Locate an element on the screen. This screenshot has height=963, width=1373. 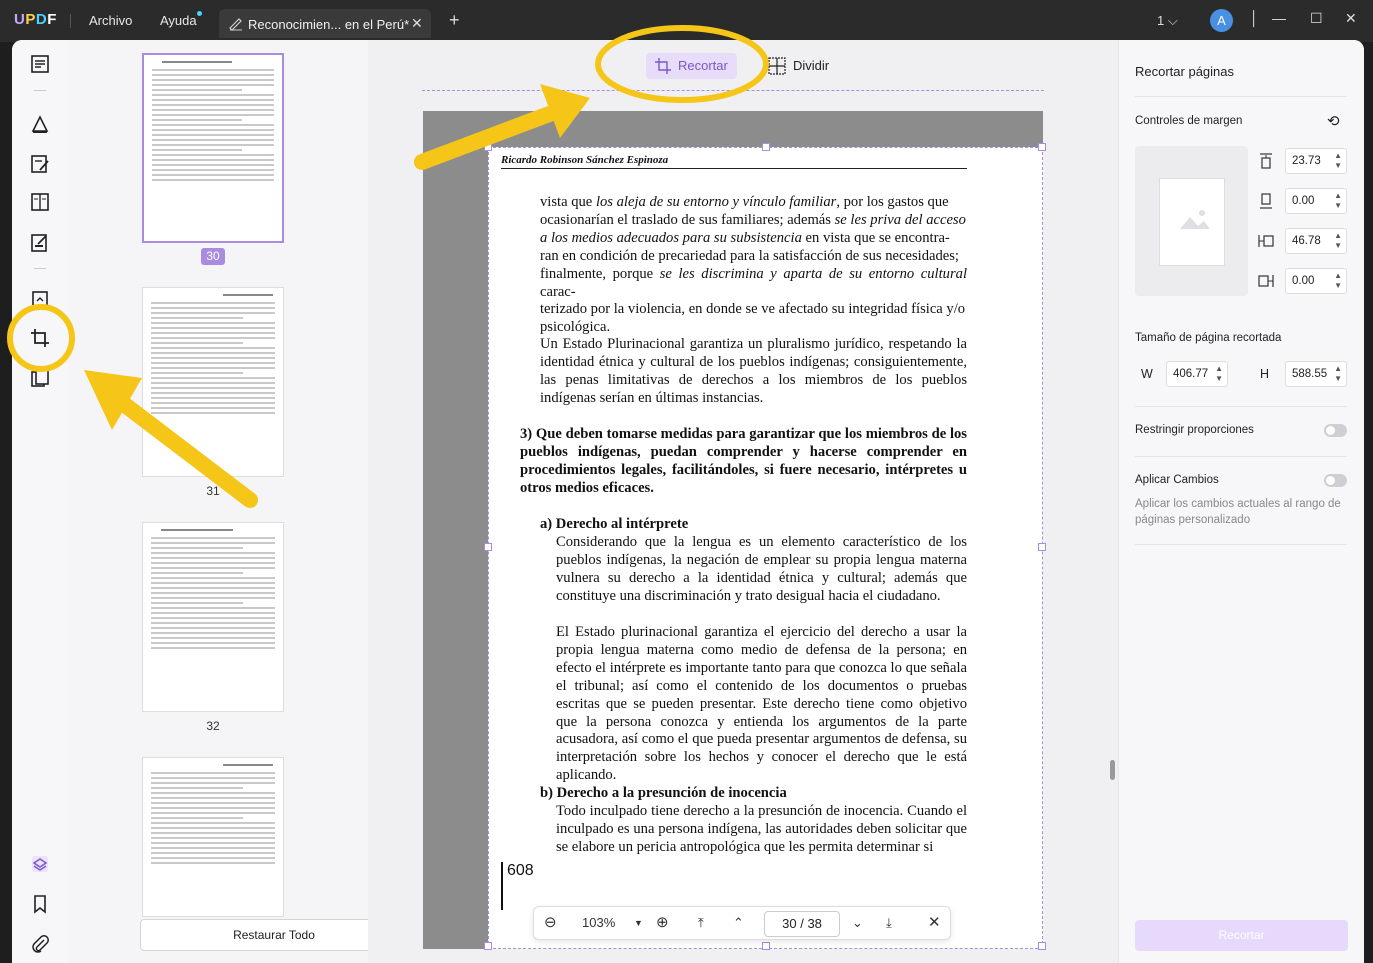
reader-icon is located at coordinates (40, 64).